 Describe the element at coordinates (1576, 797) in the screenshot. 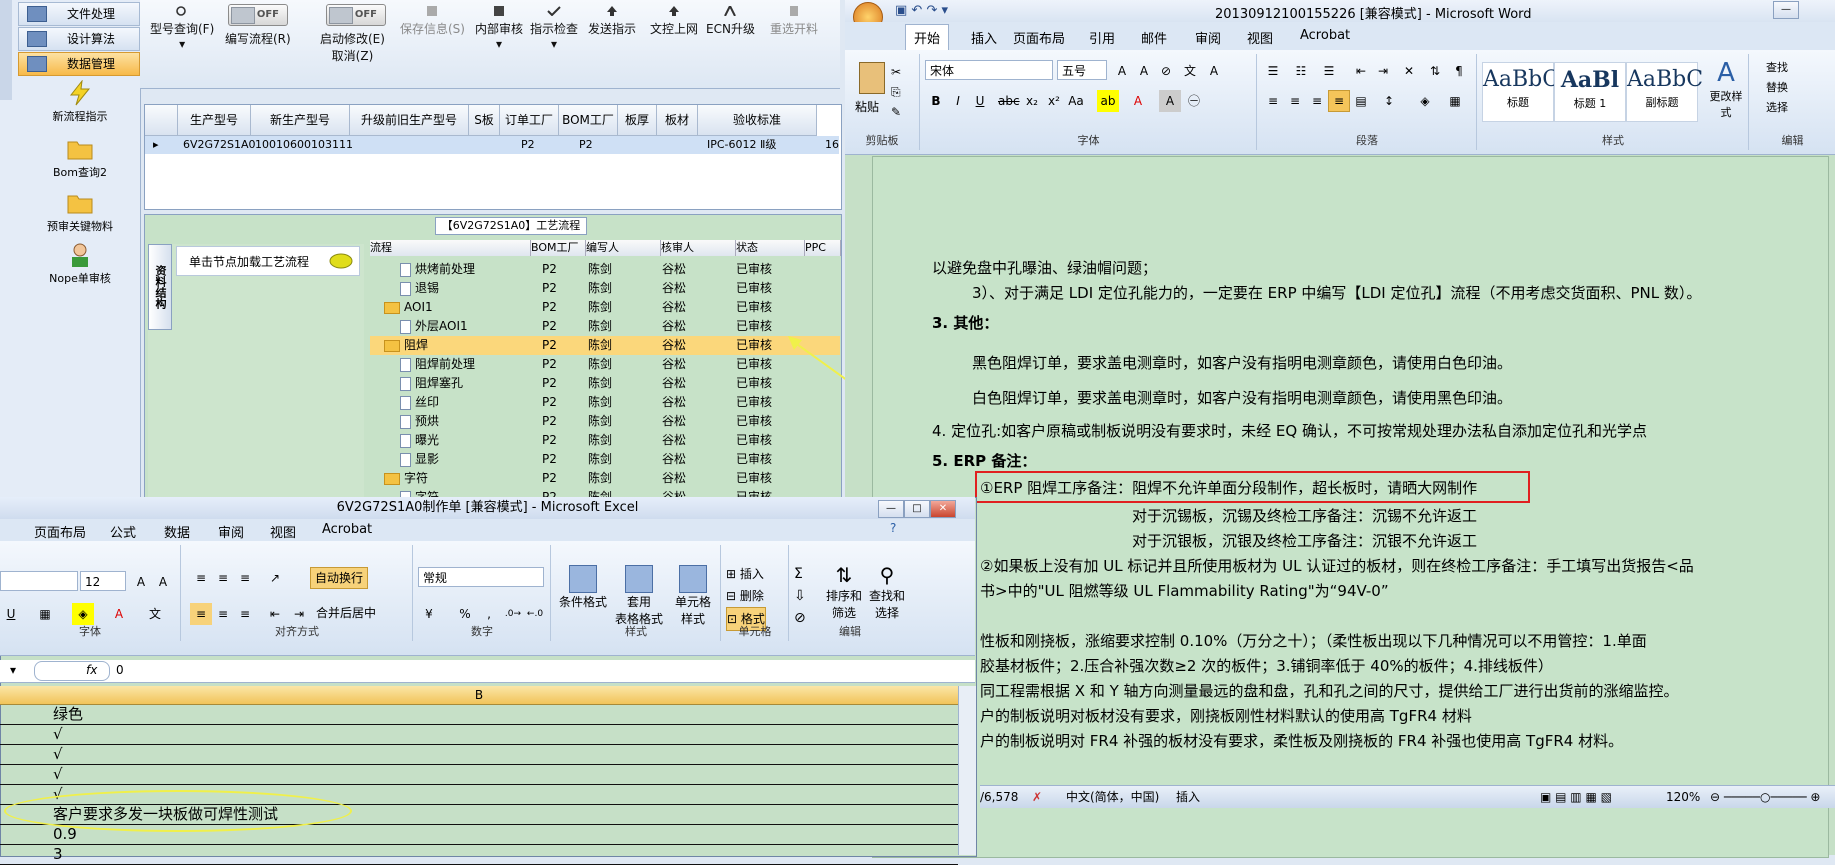

I see `view-buttons: ▣ ▤ ▥ ▦ ▧` at that location.